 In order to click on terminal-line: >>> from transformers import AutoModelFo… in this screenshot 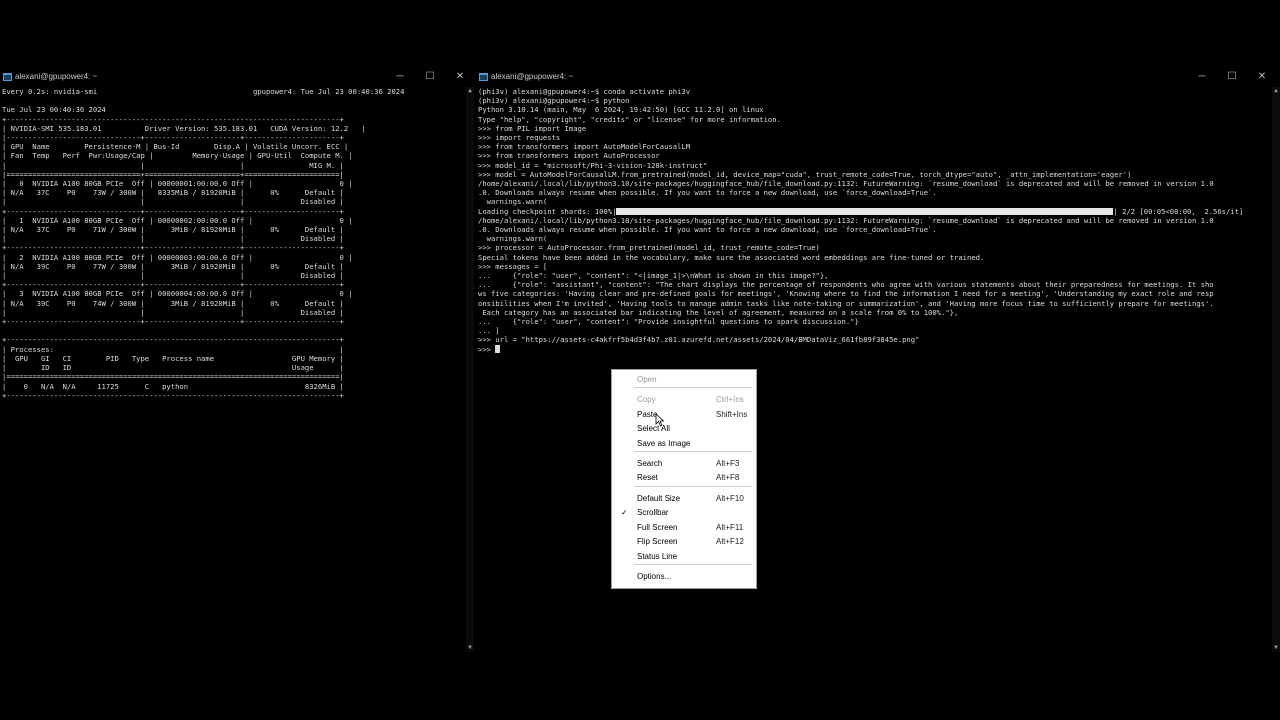, I will do `click(584, 147)`.